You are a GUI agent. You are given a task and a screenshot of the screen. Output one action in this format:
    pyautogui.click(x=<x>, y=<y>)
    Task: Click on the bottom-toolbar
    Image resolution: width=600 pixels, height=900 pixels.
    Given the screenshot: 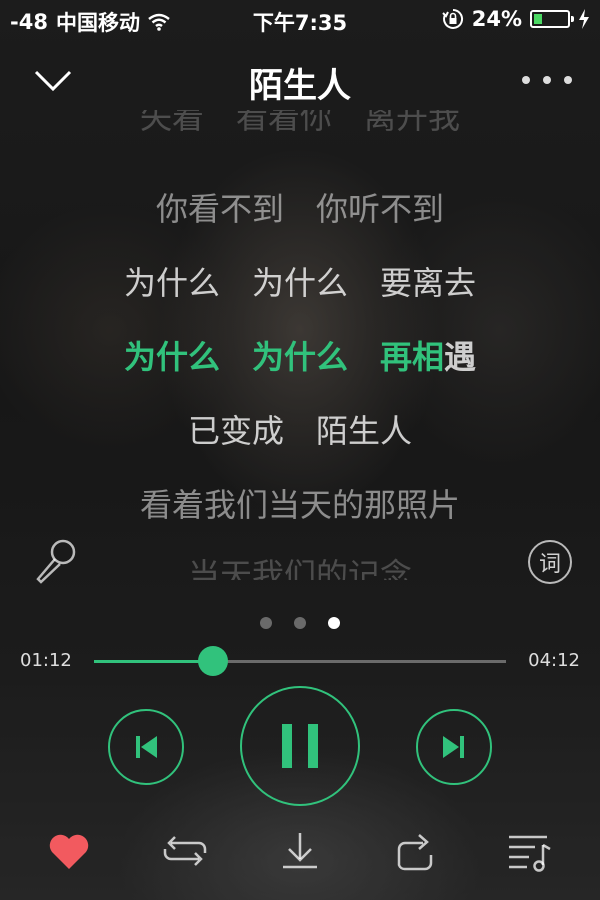 What is the action you would take?
    pyautogui.click(x=300, y=854)
    